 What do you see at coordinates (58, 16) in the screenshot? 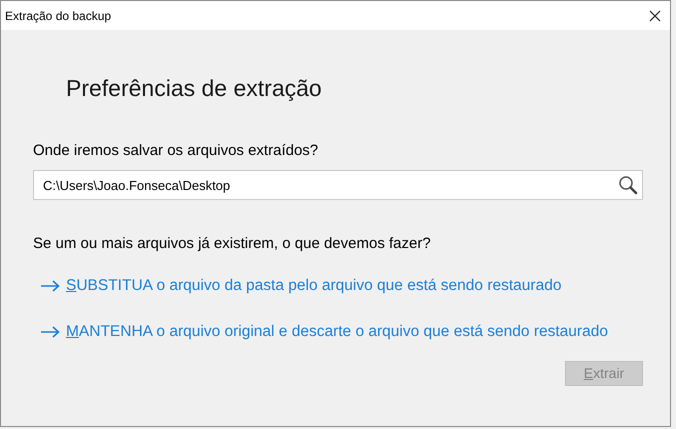
I see `window-title: Extração do backup` at bounding box center [58, 16].